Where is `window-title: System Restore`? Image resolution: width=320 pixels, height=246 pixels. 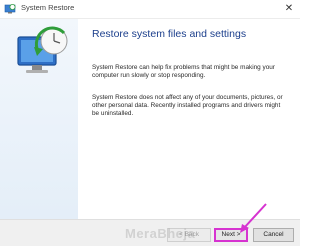 window-title: System Restore is located at coordinates (48, 7).